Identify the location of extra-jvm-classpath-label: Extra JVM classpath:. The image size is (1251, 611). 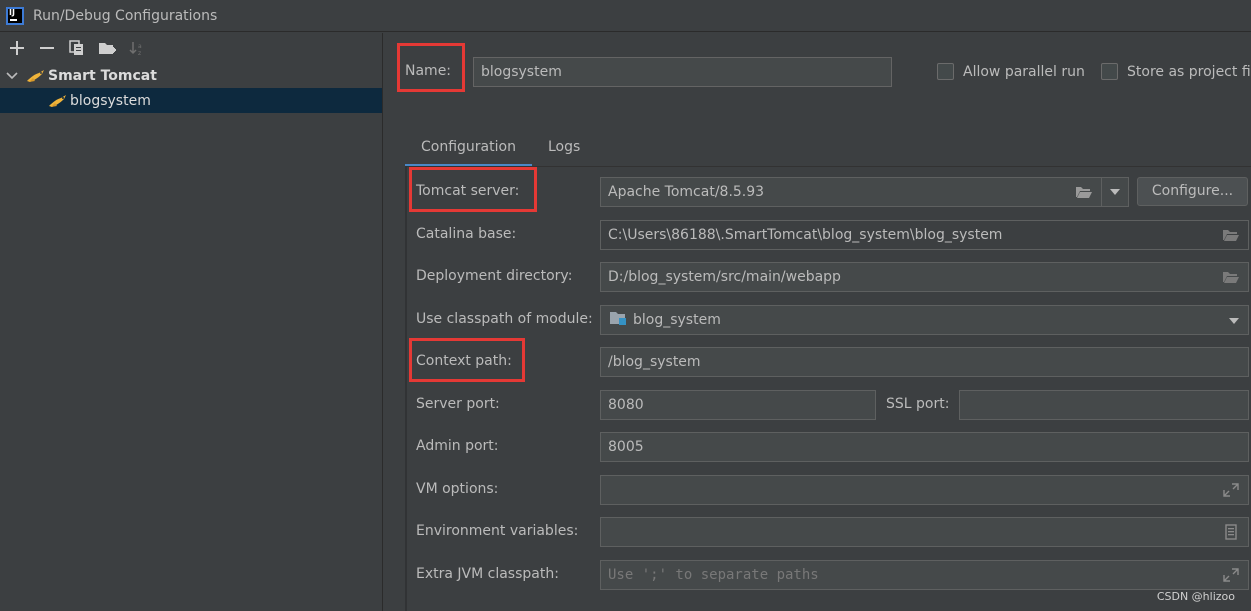
(487, 574).